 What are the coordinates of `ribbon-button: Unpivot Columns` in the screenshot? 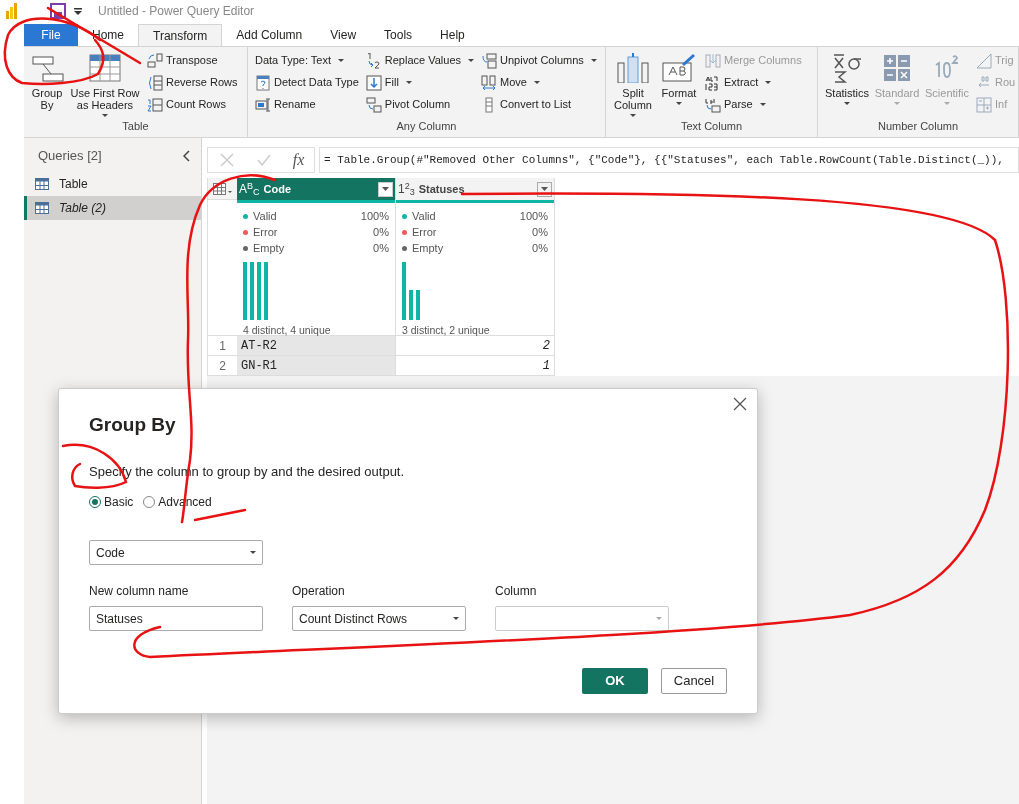 It's located at (539, 60).